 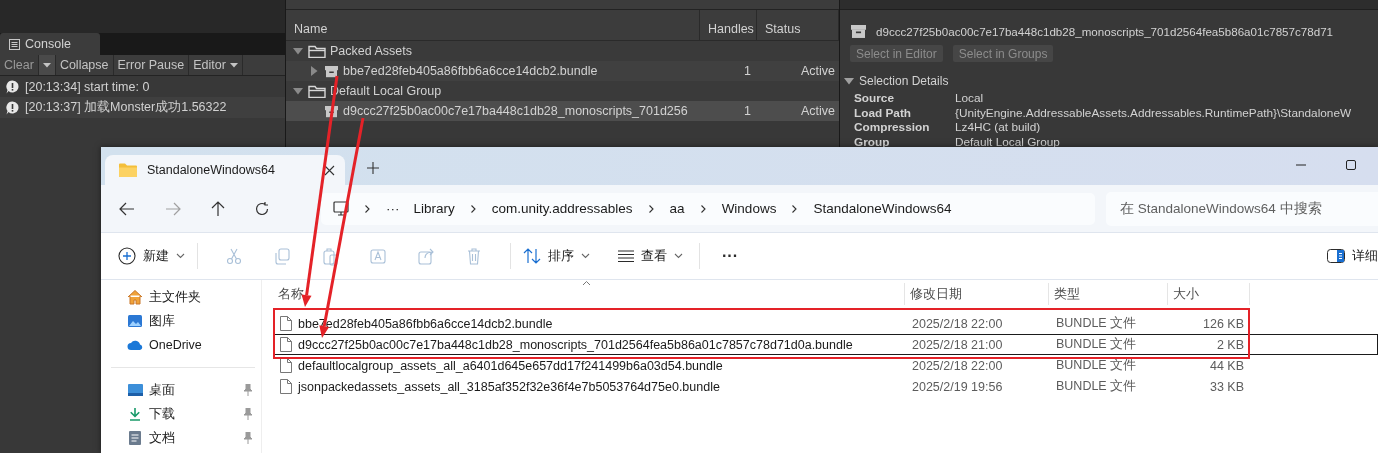 What do you see at coordinates (135, 297) in the screenshot?
I see `home-icon` at bounding box center [135, 297].